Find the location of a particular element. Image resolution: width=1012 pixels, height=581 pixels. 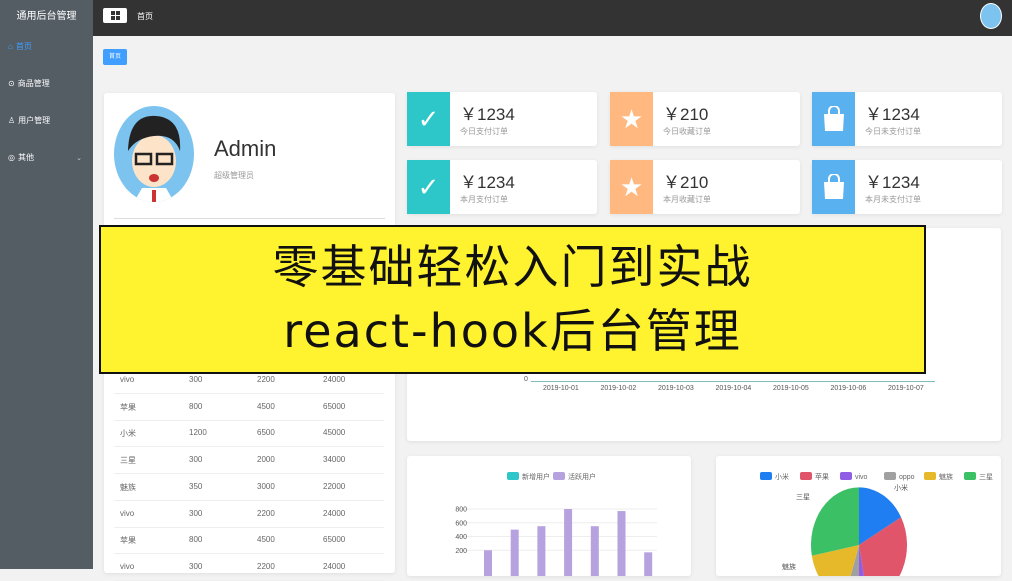

table-cell: 苹果 is located at coordinates (128, 407).